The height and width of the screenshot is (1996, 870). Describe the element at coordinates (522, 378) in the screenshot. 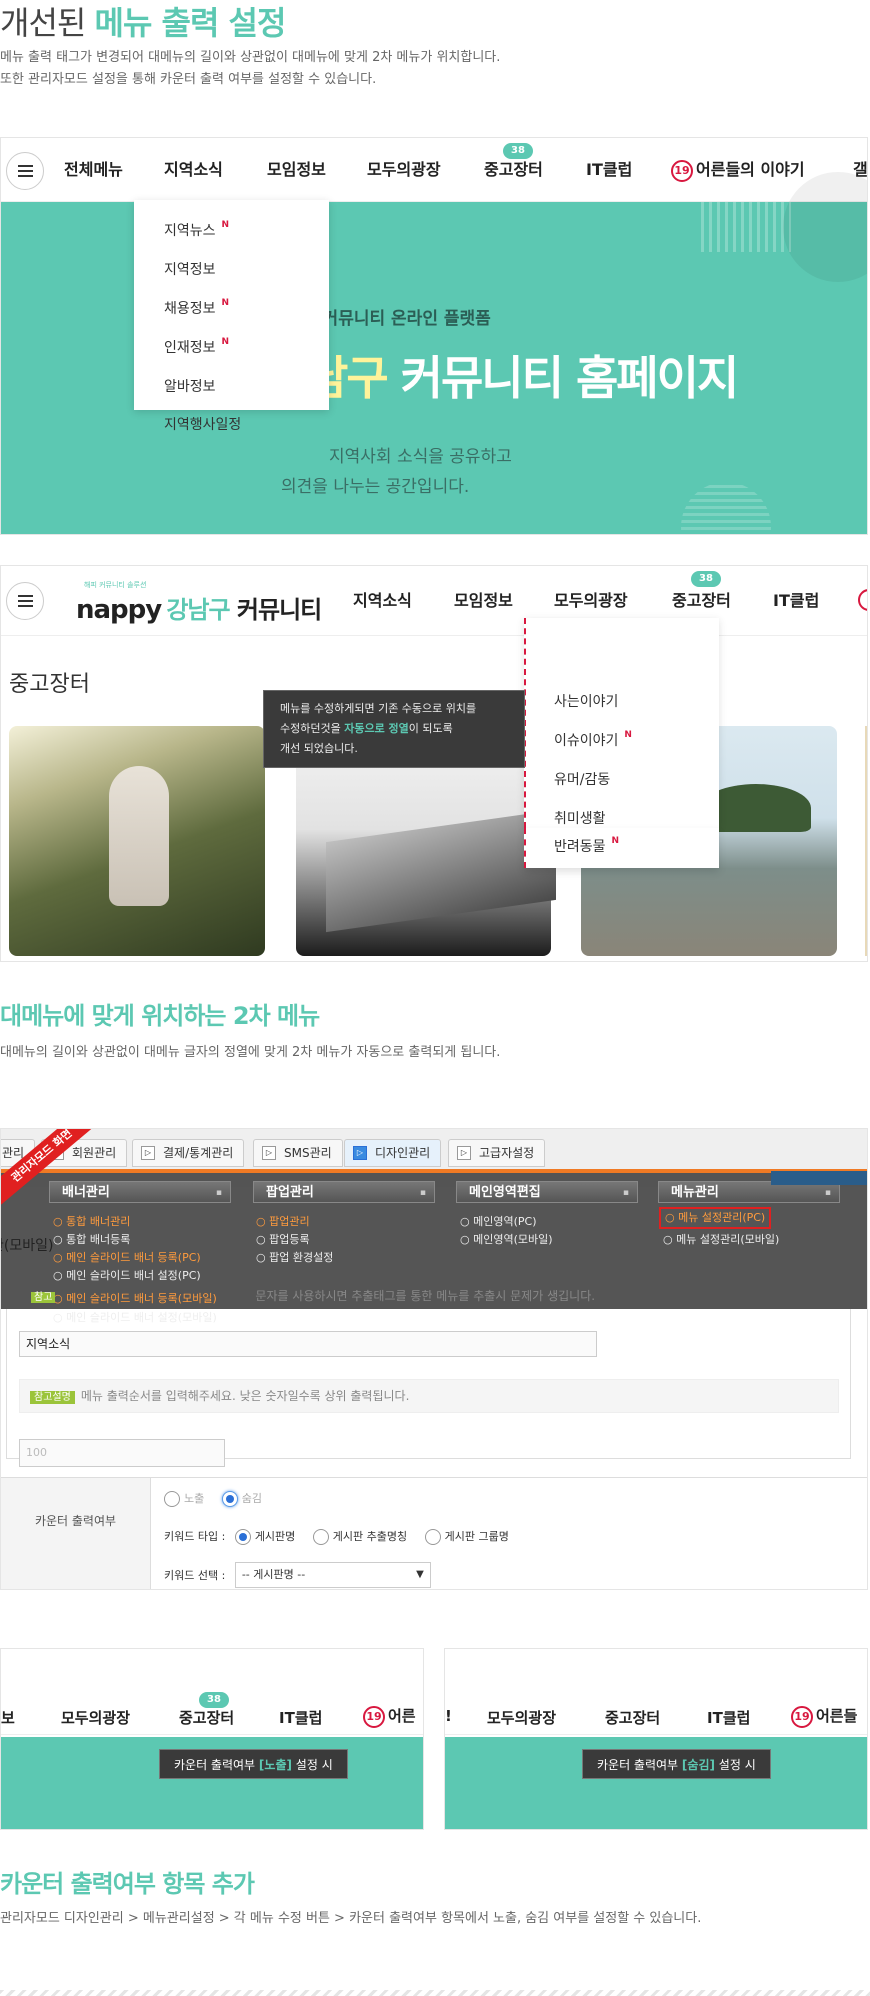

I see `hero-title: 남구 커뮤니티 홈페이지` at that location.